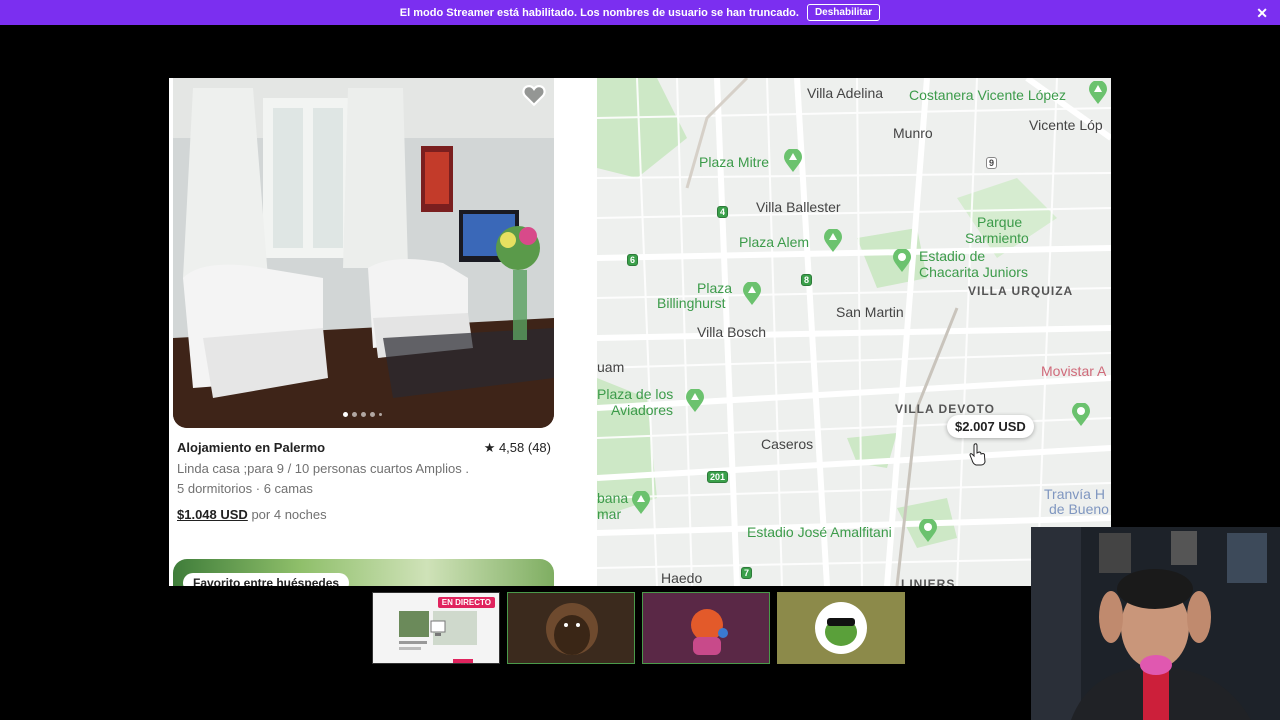 This screenshot has width=1280, height=720. I want to click on map-label: Billinghurst, so click(691, 303).